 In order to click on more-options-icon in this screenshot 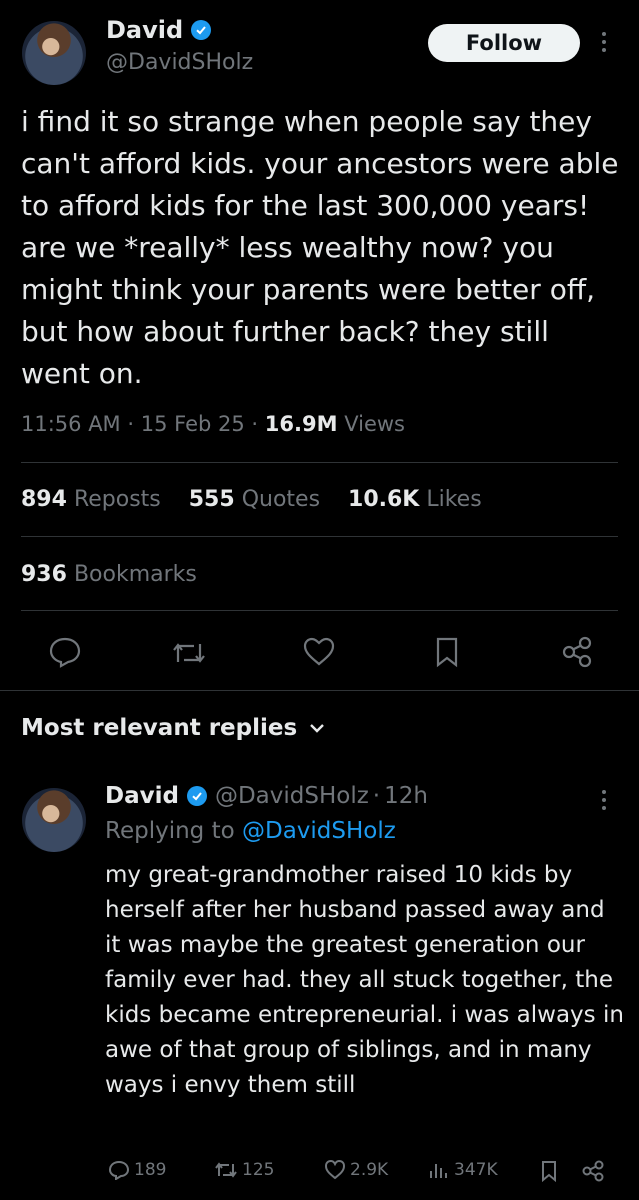, I will do `click(604, 43)`.